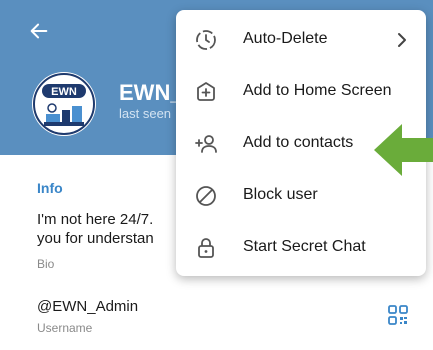 The image size is (433, 350). I want to click on profile-status: last seen, so click(145, 113).